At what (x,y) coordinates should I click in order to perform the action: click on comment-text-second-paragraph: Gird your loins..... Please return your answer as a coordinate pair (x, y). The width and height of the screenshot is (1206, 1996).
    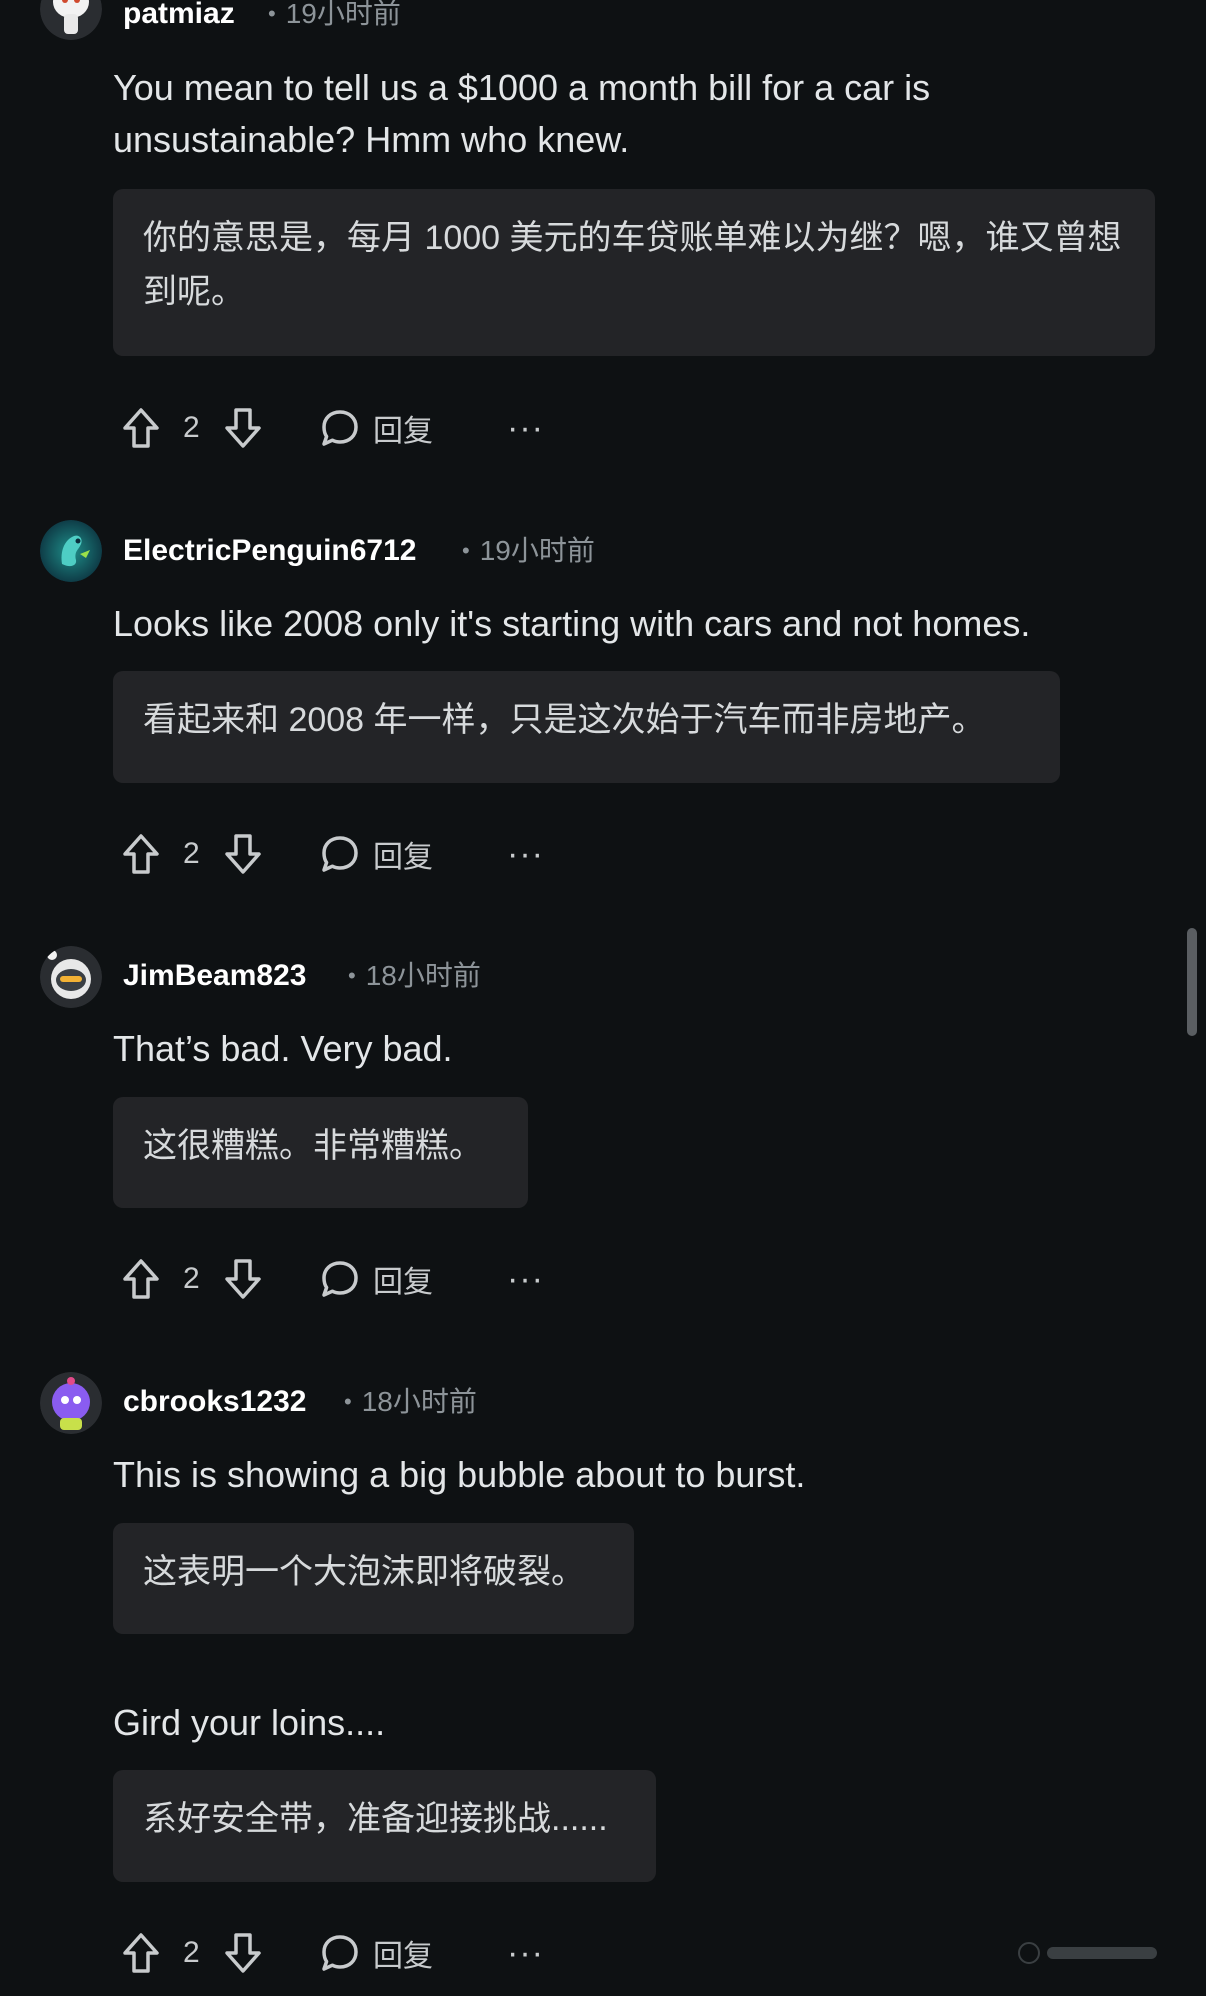
    Looking at the image, I should click on (249, 1722).